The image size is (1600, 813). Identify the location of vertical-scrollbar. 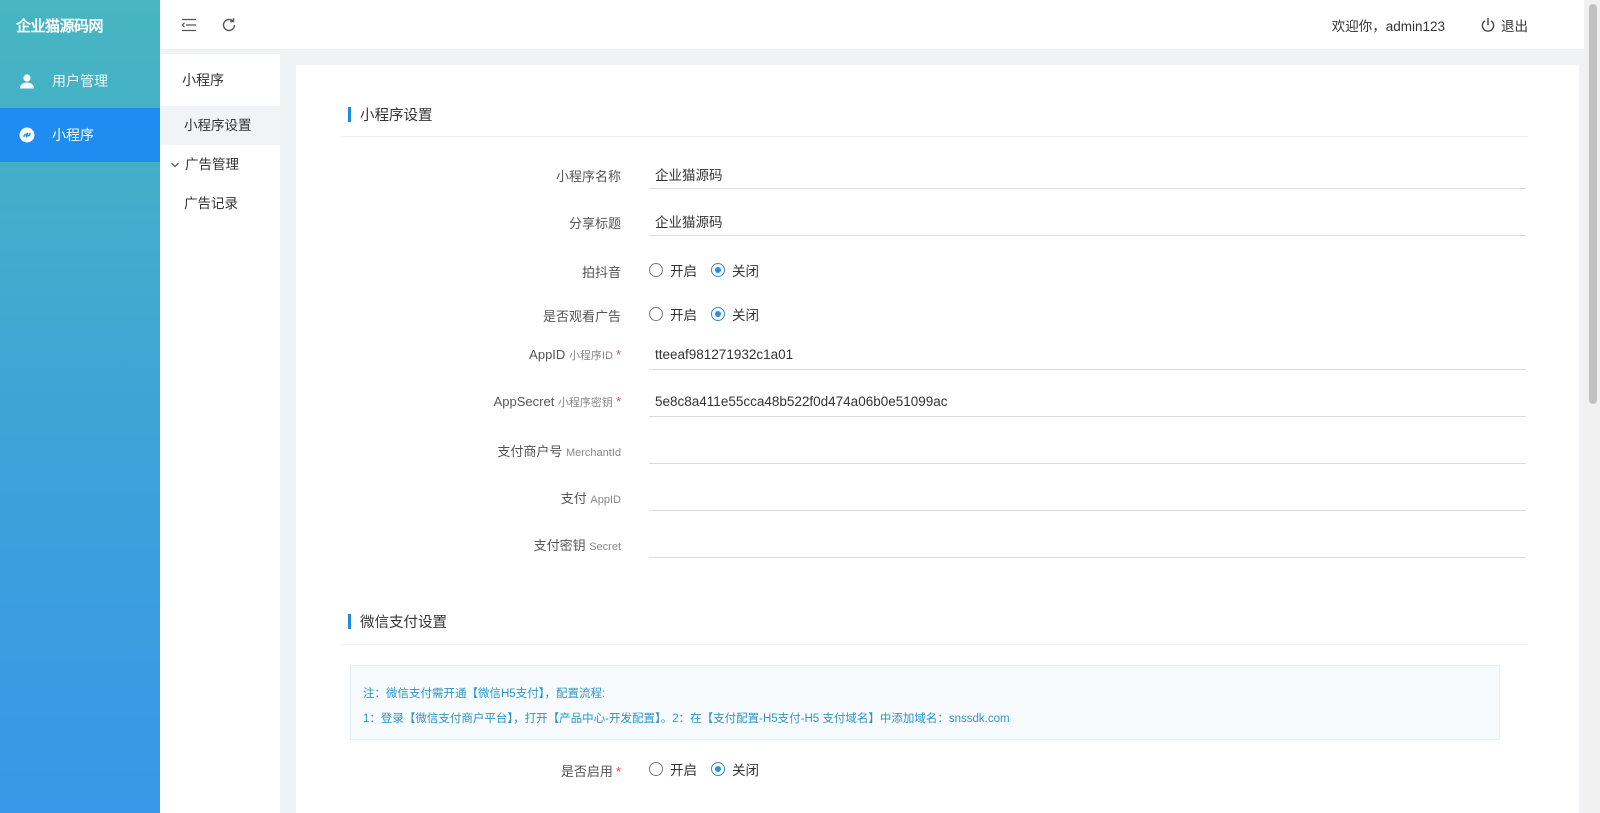
(1592, 406).